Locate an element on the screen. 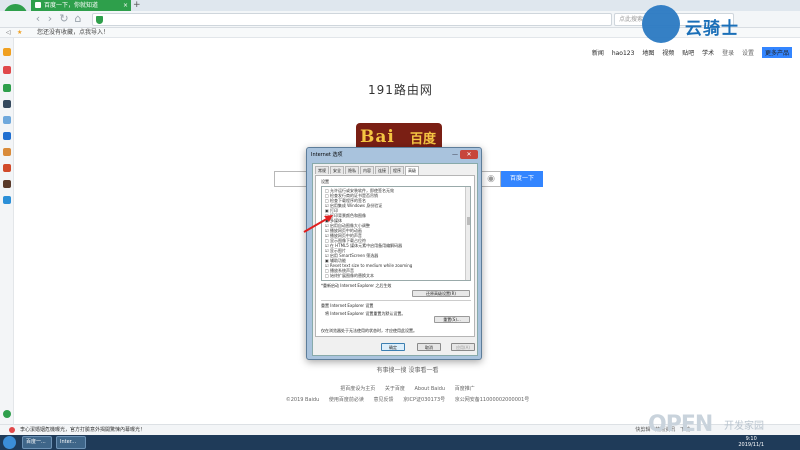  dialog-title: Internet 选项 is located at coordinates (327, 155).